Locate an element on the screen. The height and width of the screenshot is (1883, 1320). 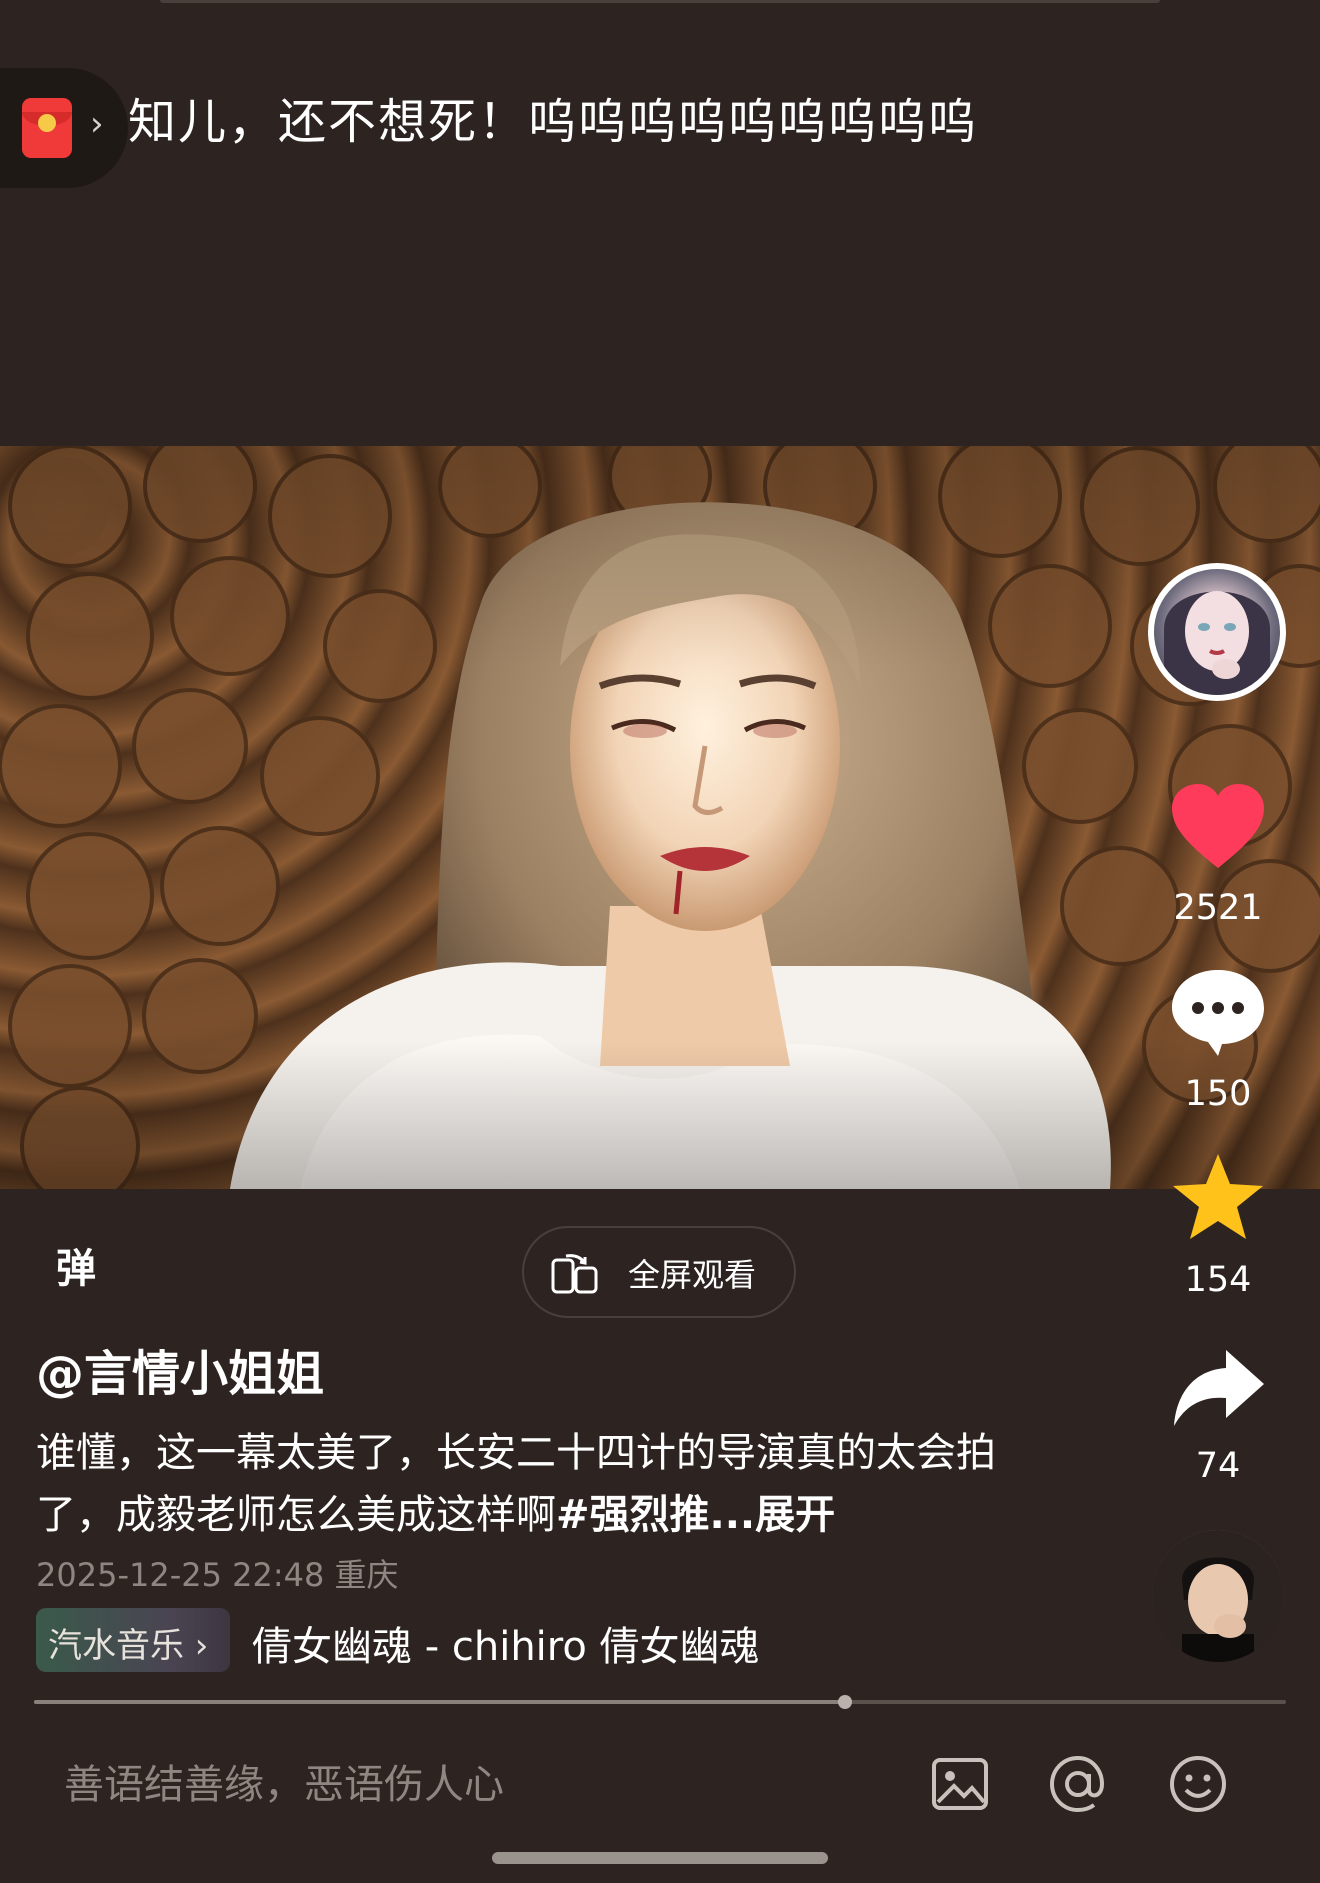
at-icon is located at coordinates (1078, 1784).